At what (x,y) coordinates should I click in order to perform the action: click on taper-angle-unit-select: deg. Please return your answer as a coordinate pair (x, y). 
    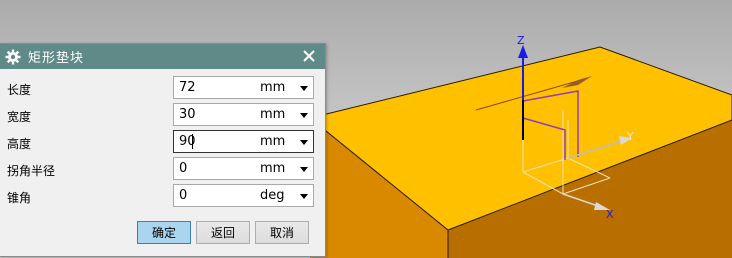
    Looking at the image, I should click on (272, 195).